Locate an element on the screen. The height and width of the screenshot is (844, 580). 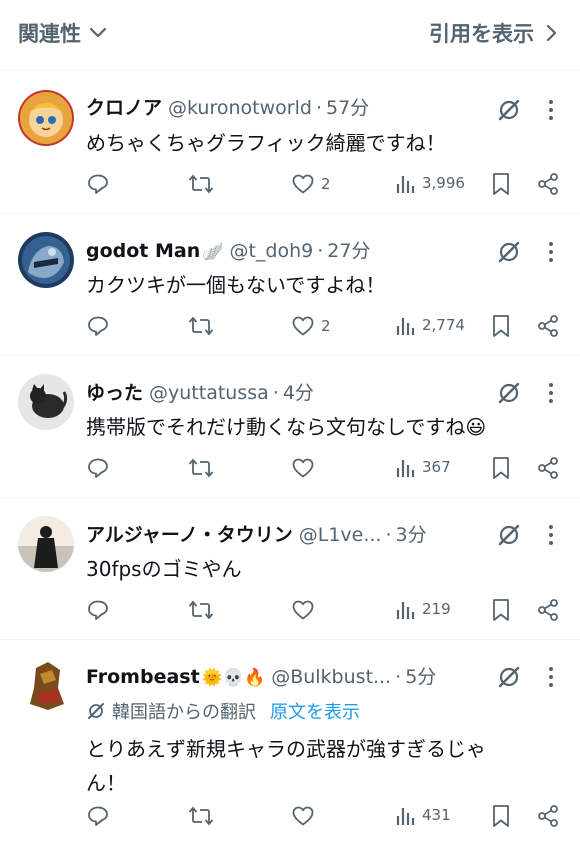
view-count: 431 is located at coordinates (436, 815).